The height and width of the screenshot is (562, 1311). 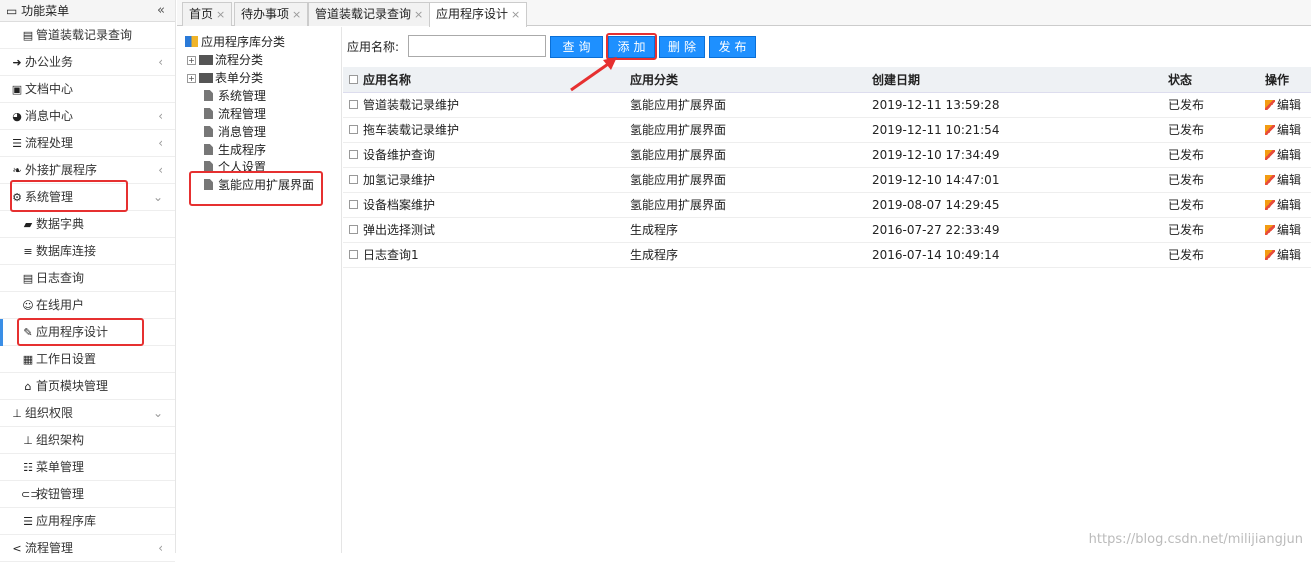 I want to click on table-row: 设备维护查询氢能应用扩展界面2019-12-10 17:34:49已发布编辑, so click(x=827, y=155).